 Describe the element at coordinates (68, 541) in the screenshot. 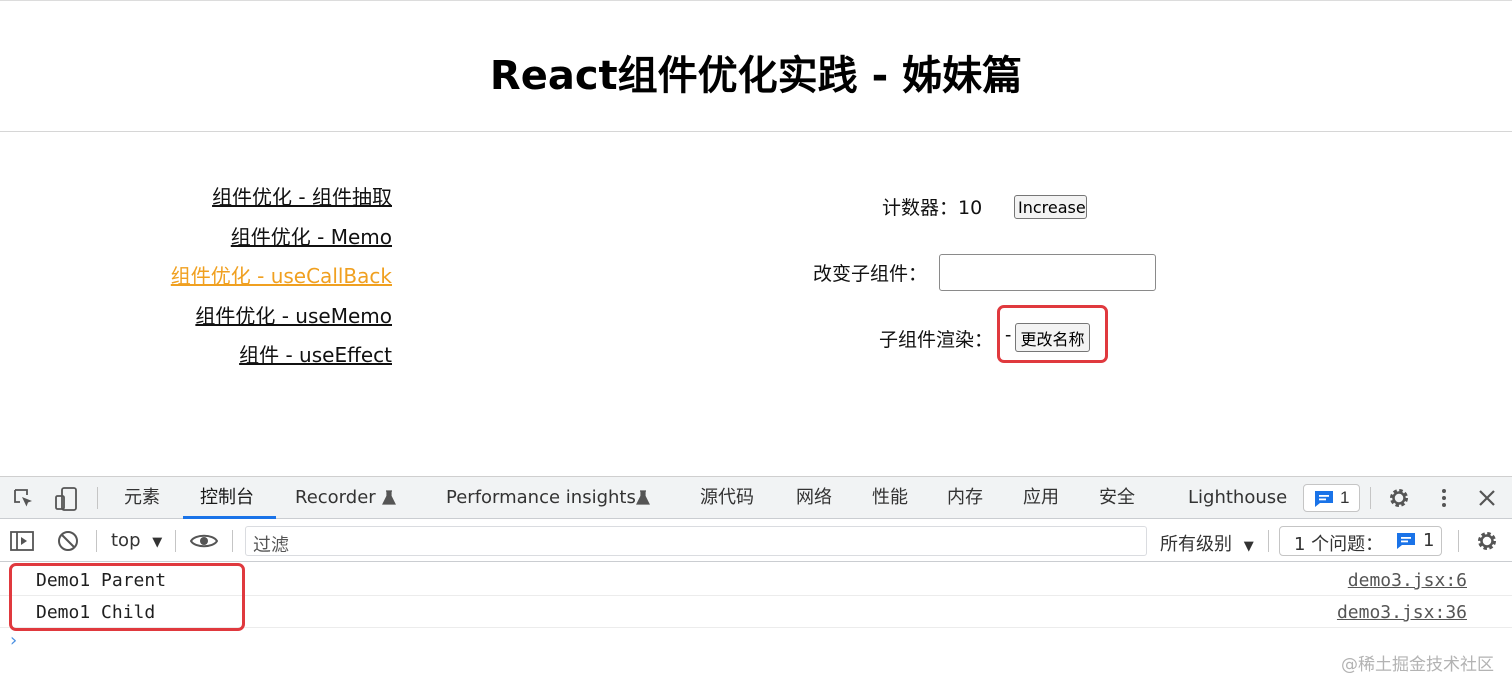

I see `clear-console-icon` at that location.